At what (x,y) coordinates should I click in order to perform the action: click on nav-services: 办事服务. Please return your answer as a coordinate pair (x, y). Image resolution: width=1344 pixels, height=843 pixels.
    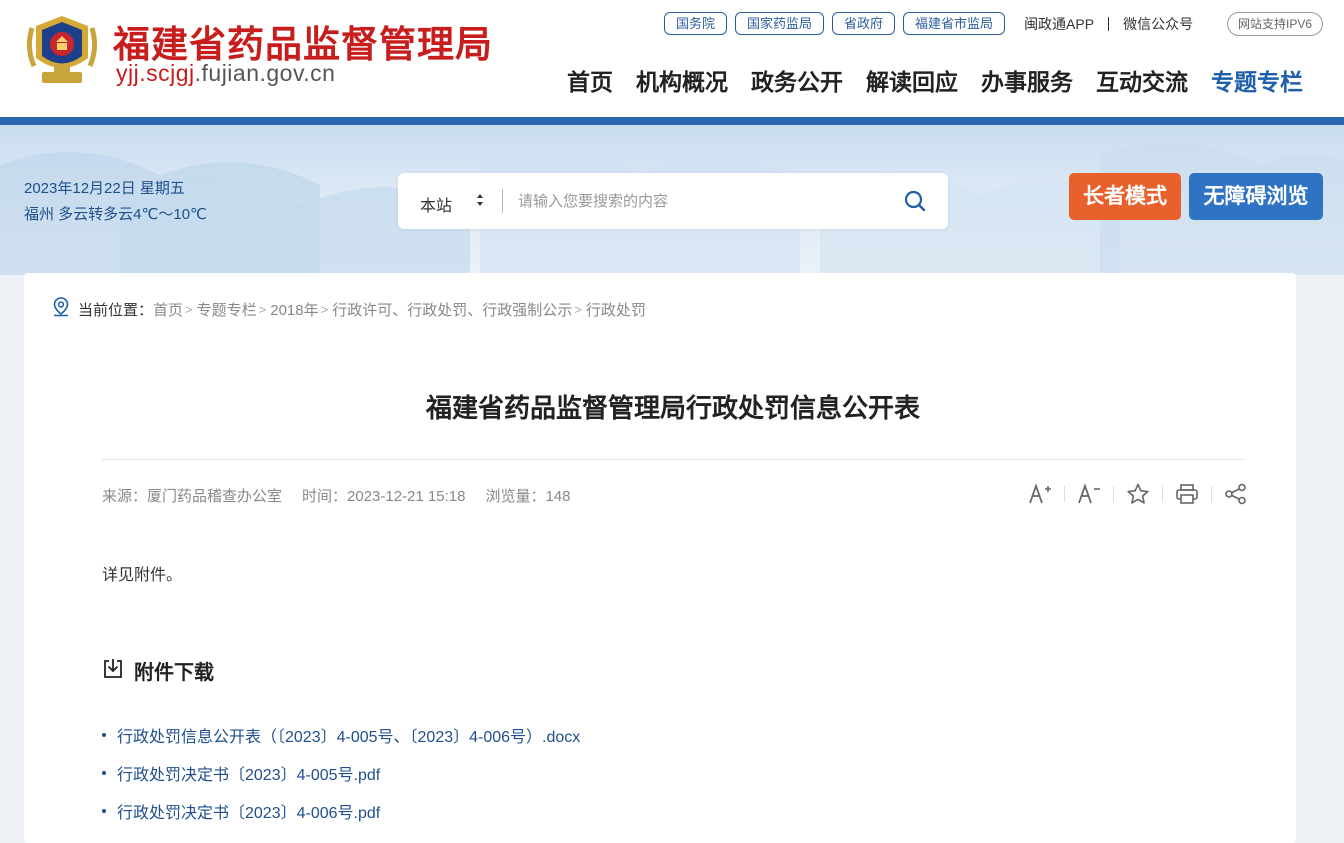
    Looking at the image, I should click on (1027, 80).